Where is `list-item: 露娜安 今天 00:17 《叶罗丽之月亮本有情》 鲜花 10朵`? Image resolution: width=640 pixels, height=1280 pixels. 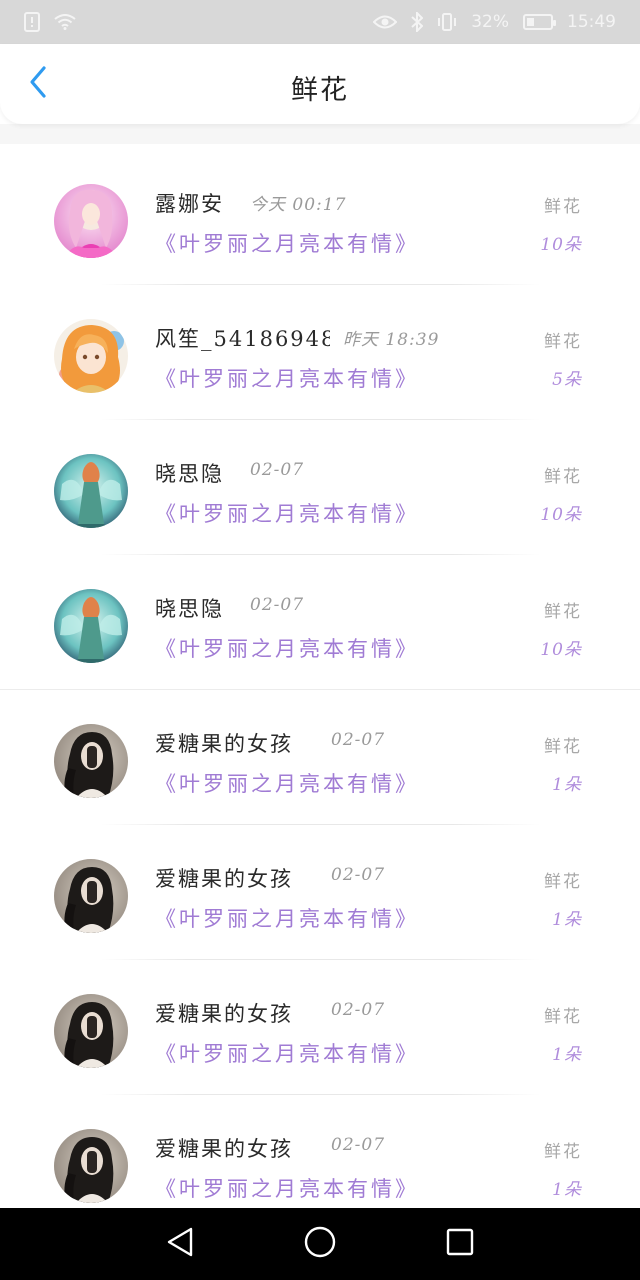
list-item: 露娜安 今天 00:17 《叶罗丽之月亮本有情》 鲜花 10朵 is located at coordinates (320, 217).